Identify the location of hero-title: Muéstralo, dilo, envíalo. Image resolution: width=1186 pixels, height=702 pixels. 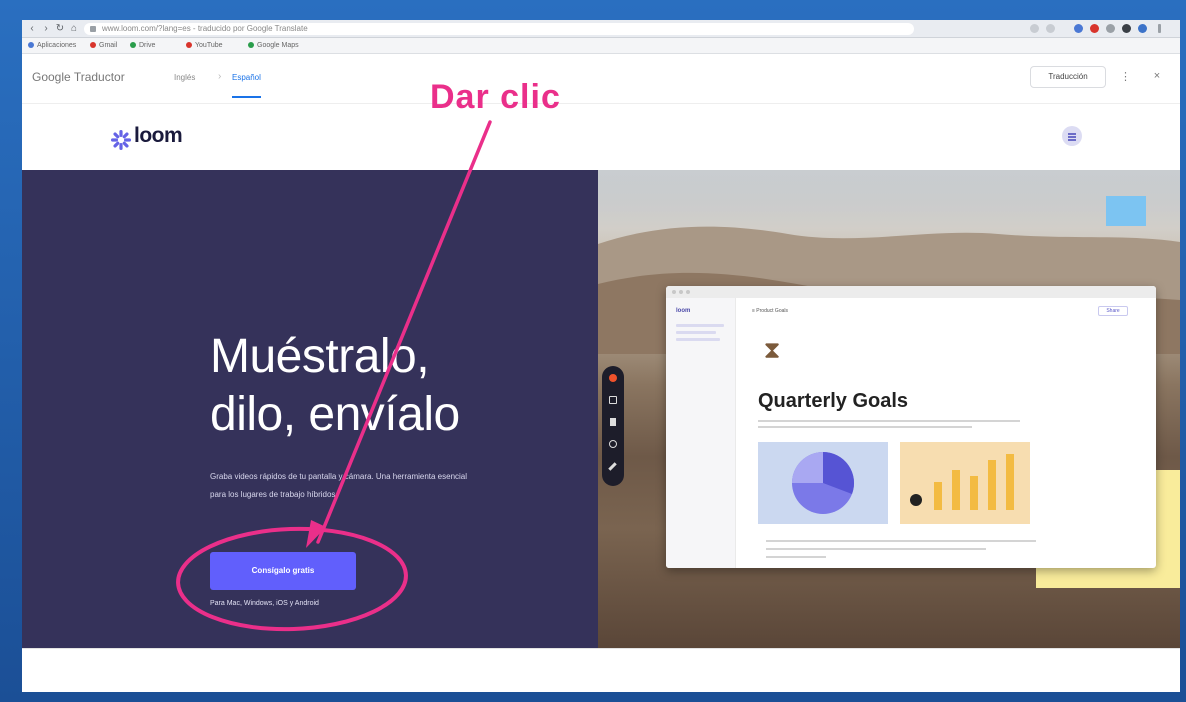
(400, 386).